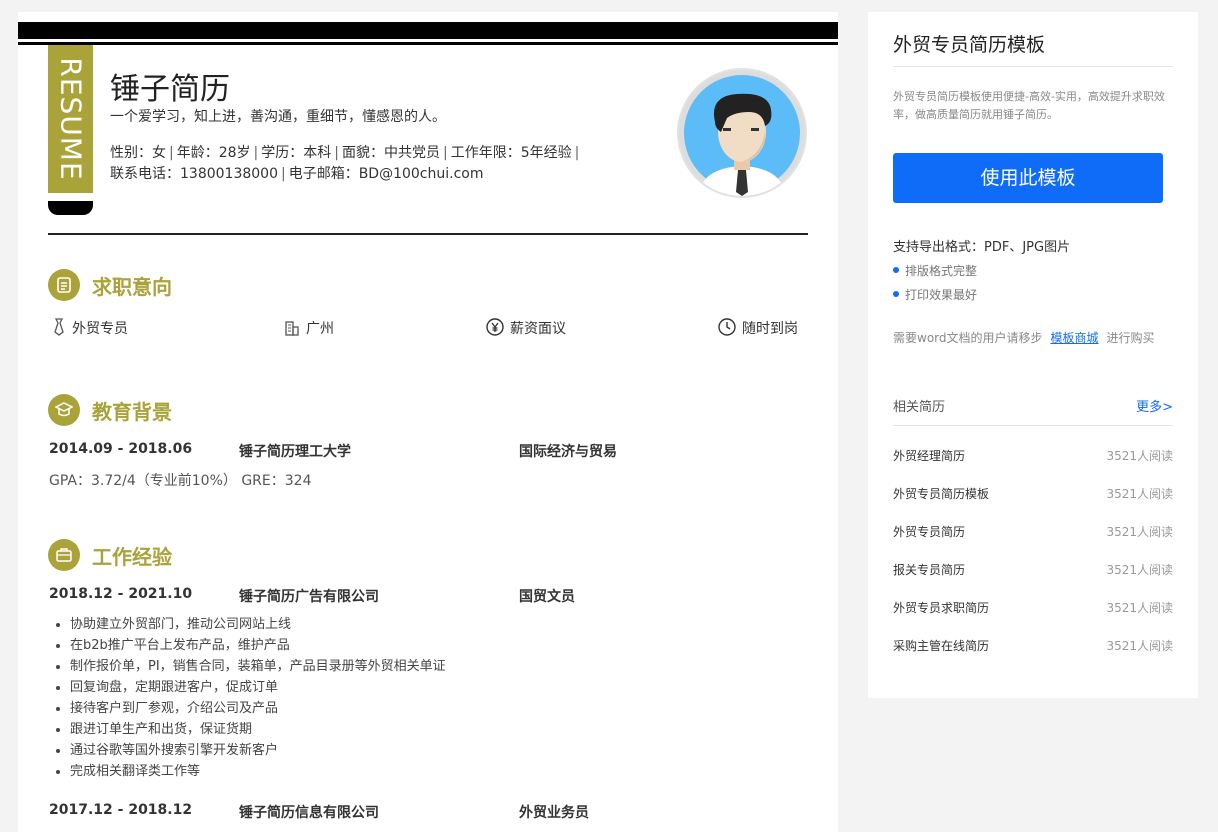 The height and width of the screenshot is (832, 1218). I want to click on resume-tag-foot, so click(70, 208).